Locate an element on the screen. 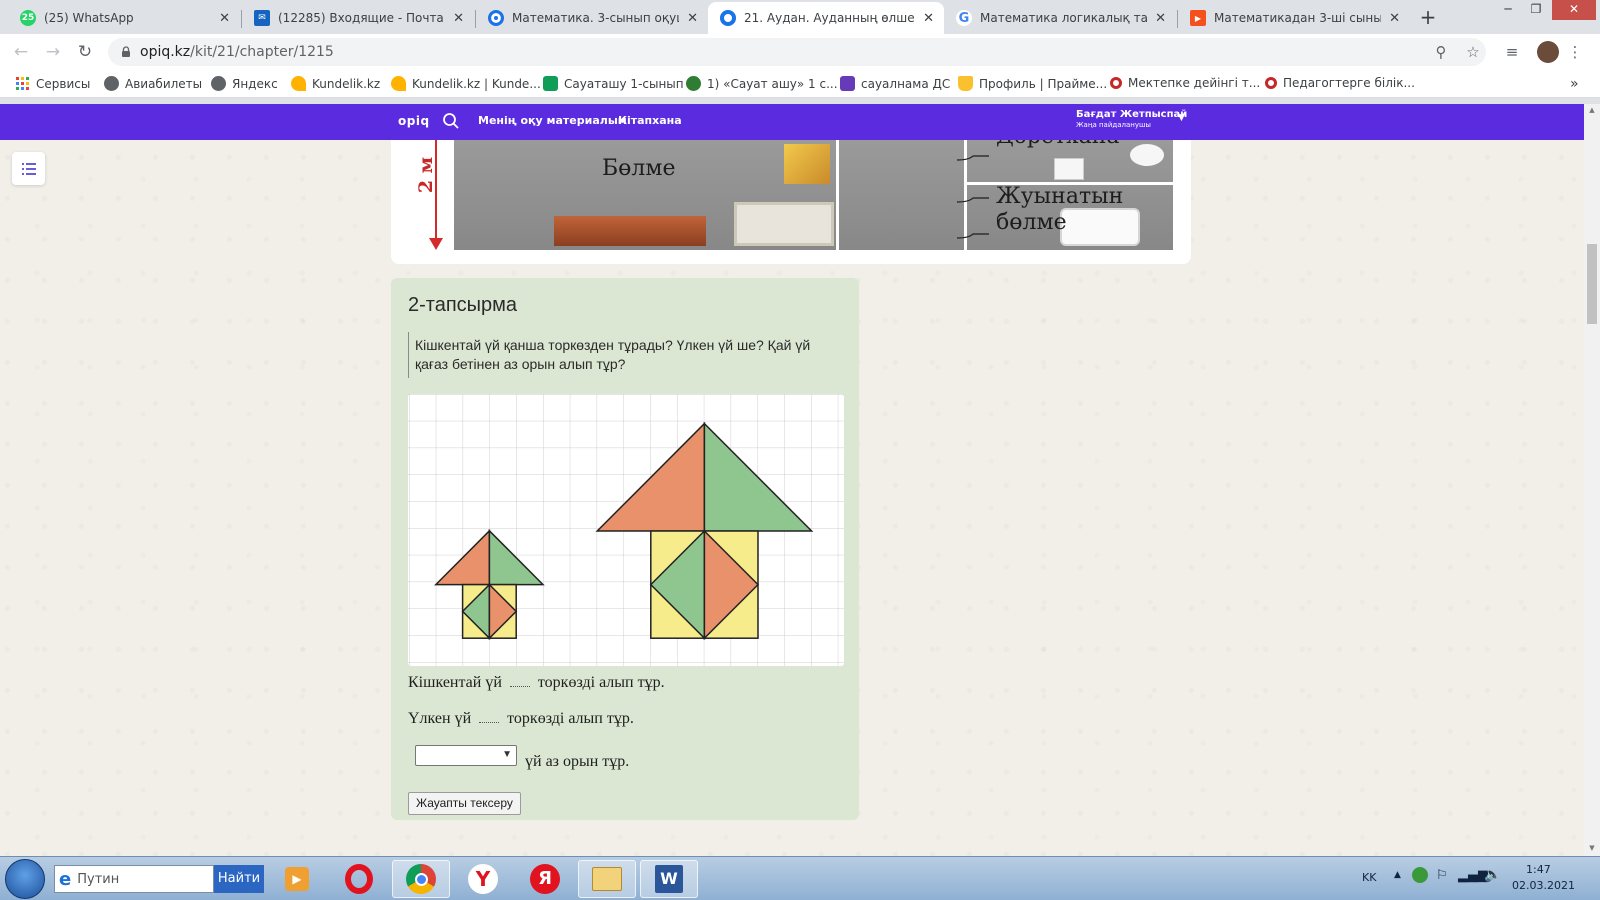  sheet-icon is located at coordinates (550, 83).